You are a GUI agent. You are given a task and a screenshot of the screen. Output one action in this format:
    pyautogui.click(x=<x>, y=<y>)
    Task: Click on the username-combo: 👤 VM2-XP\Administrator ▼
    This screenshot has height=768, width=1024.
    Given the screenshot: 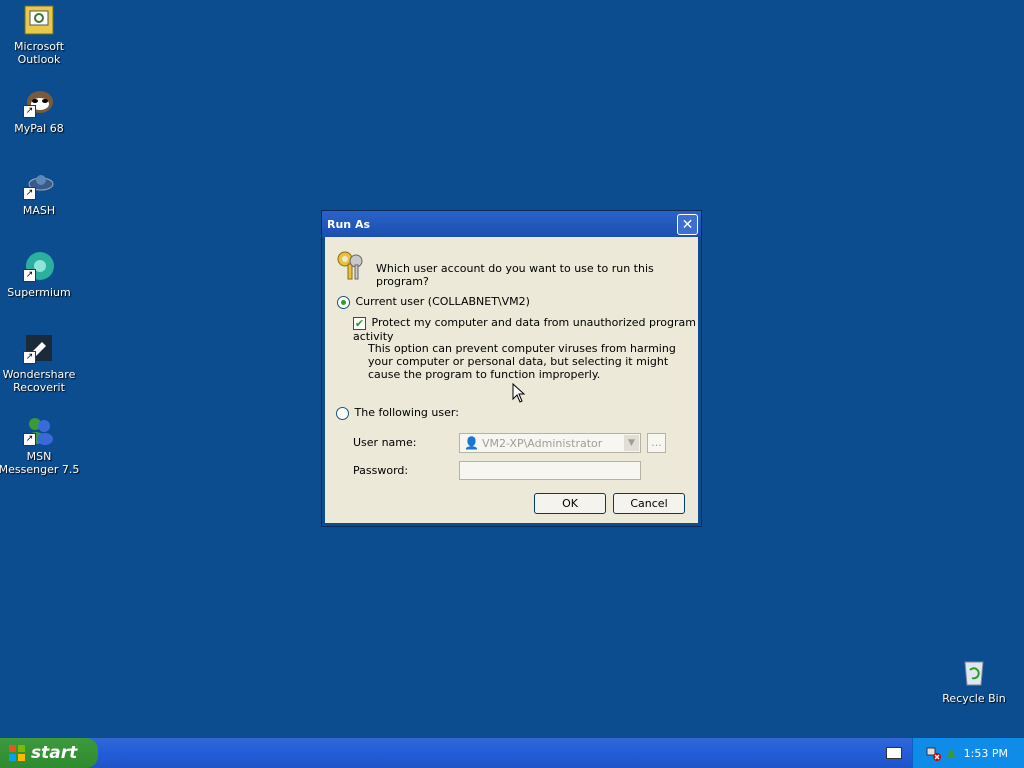 What is the action you would take?
    pyautogui.click(x=550, y=443)
    